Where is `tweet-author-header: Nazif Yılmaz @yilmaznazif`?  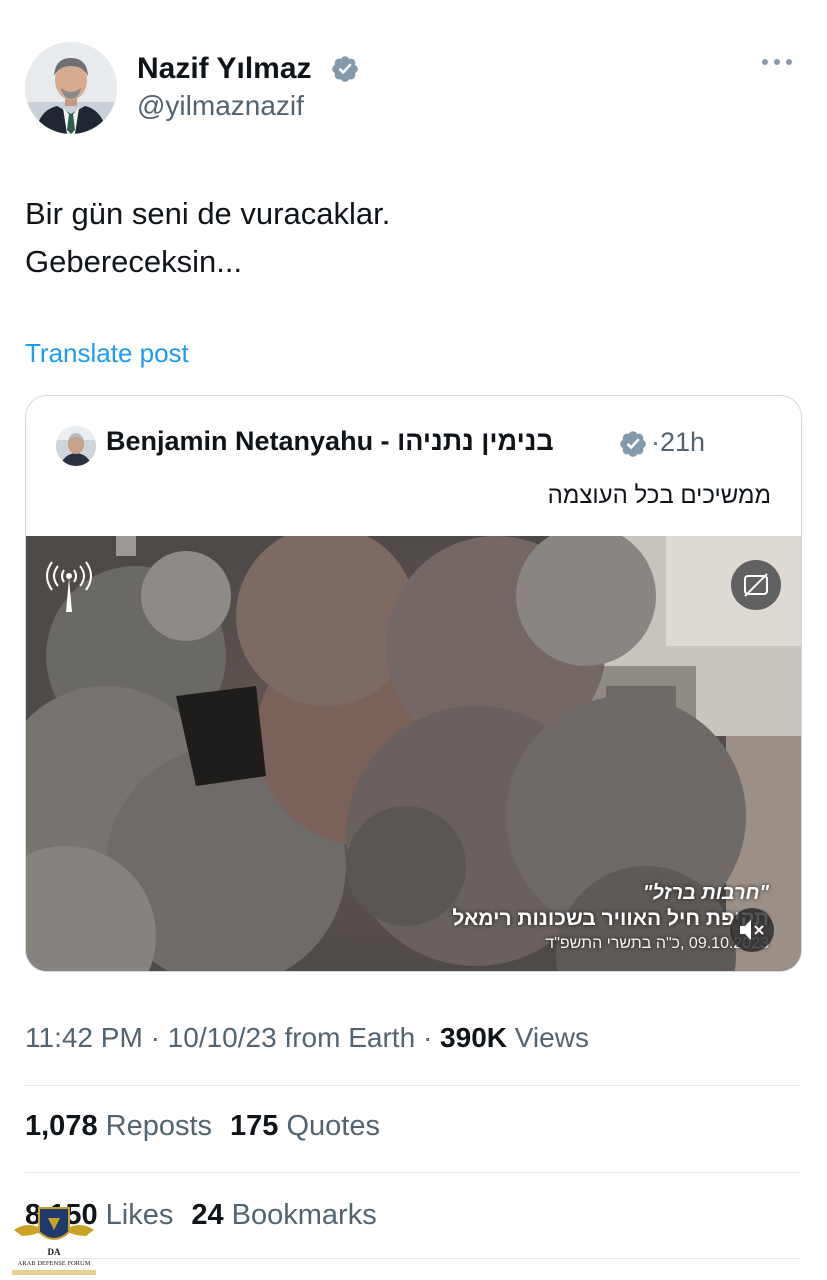
tweet-author-header: Nazif Yılmaz @yilmaznazif is located at coordinates (415, 88).